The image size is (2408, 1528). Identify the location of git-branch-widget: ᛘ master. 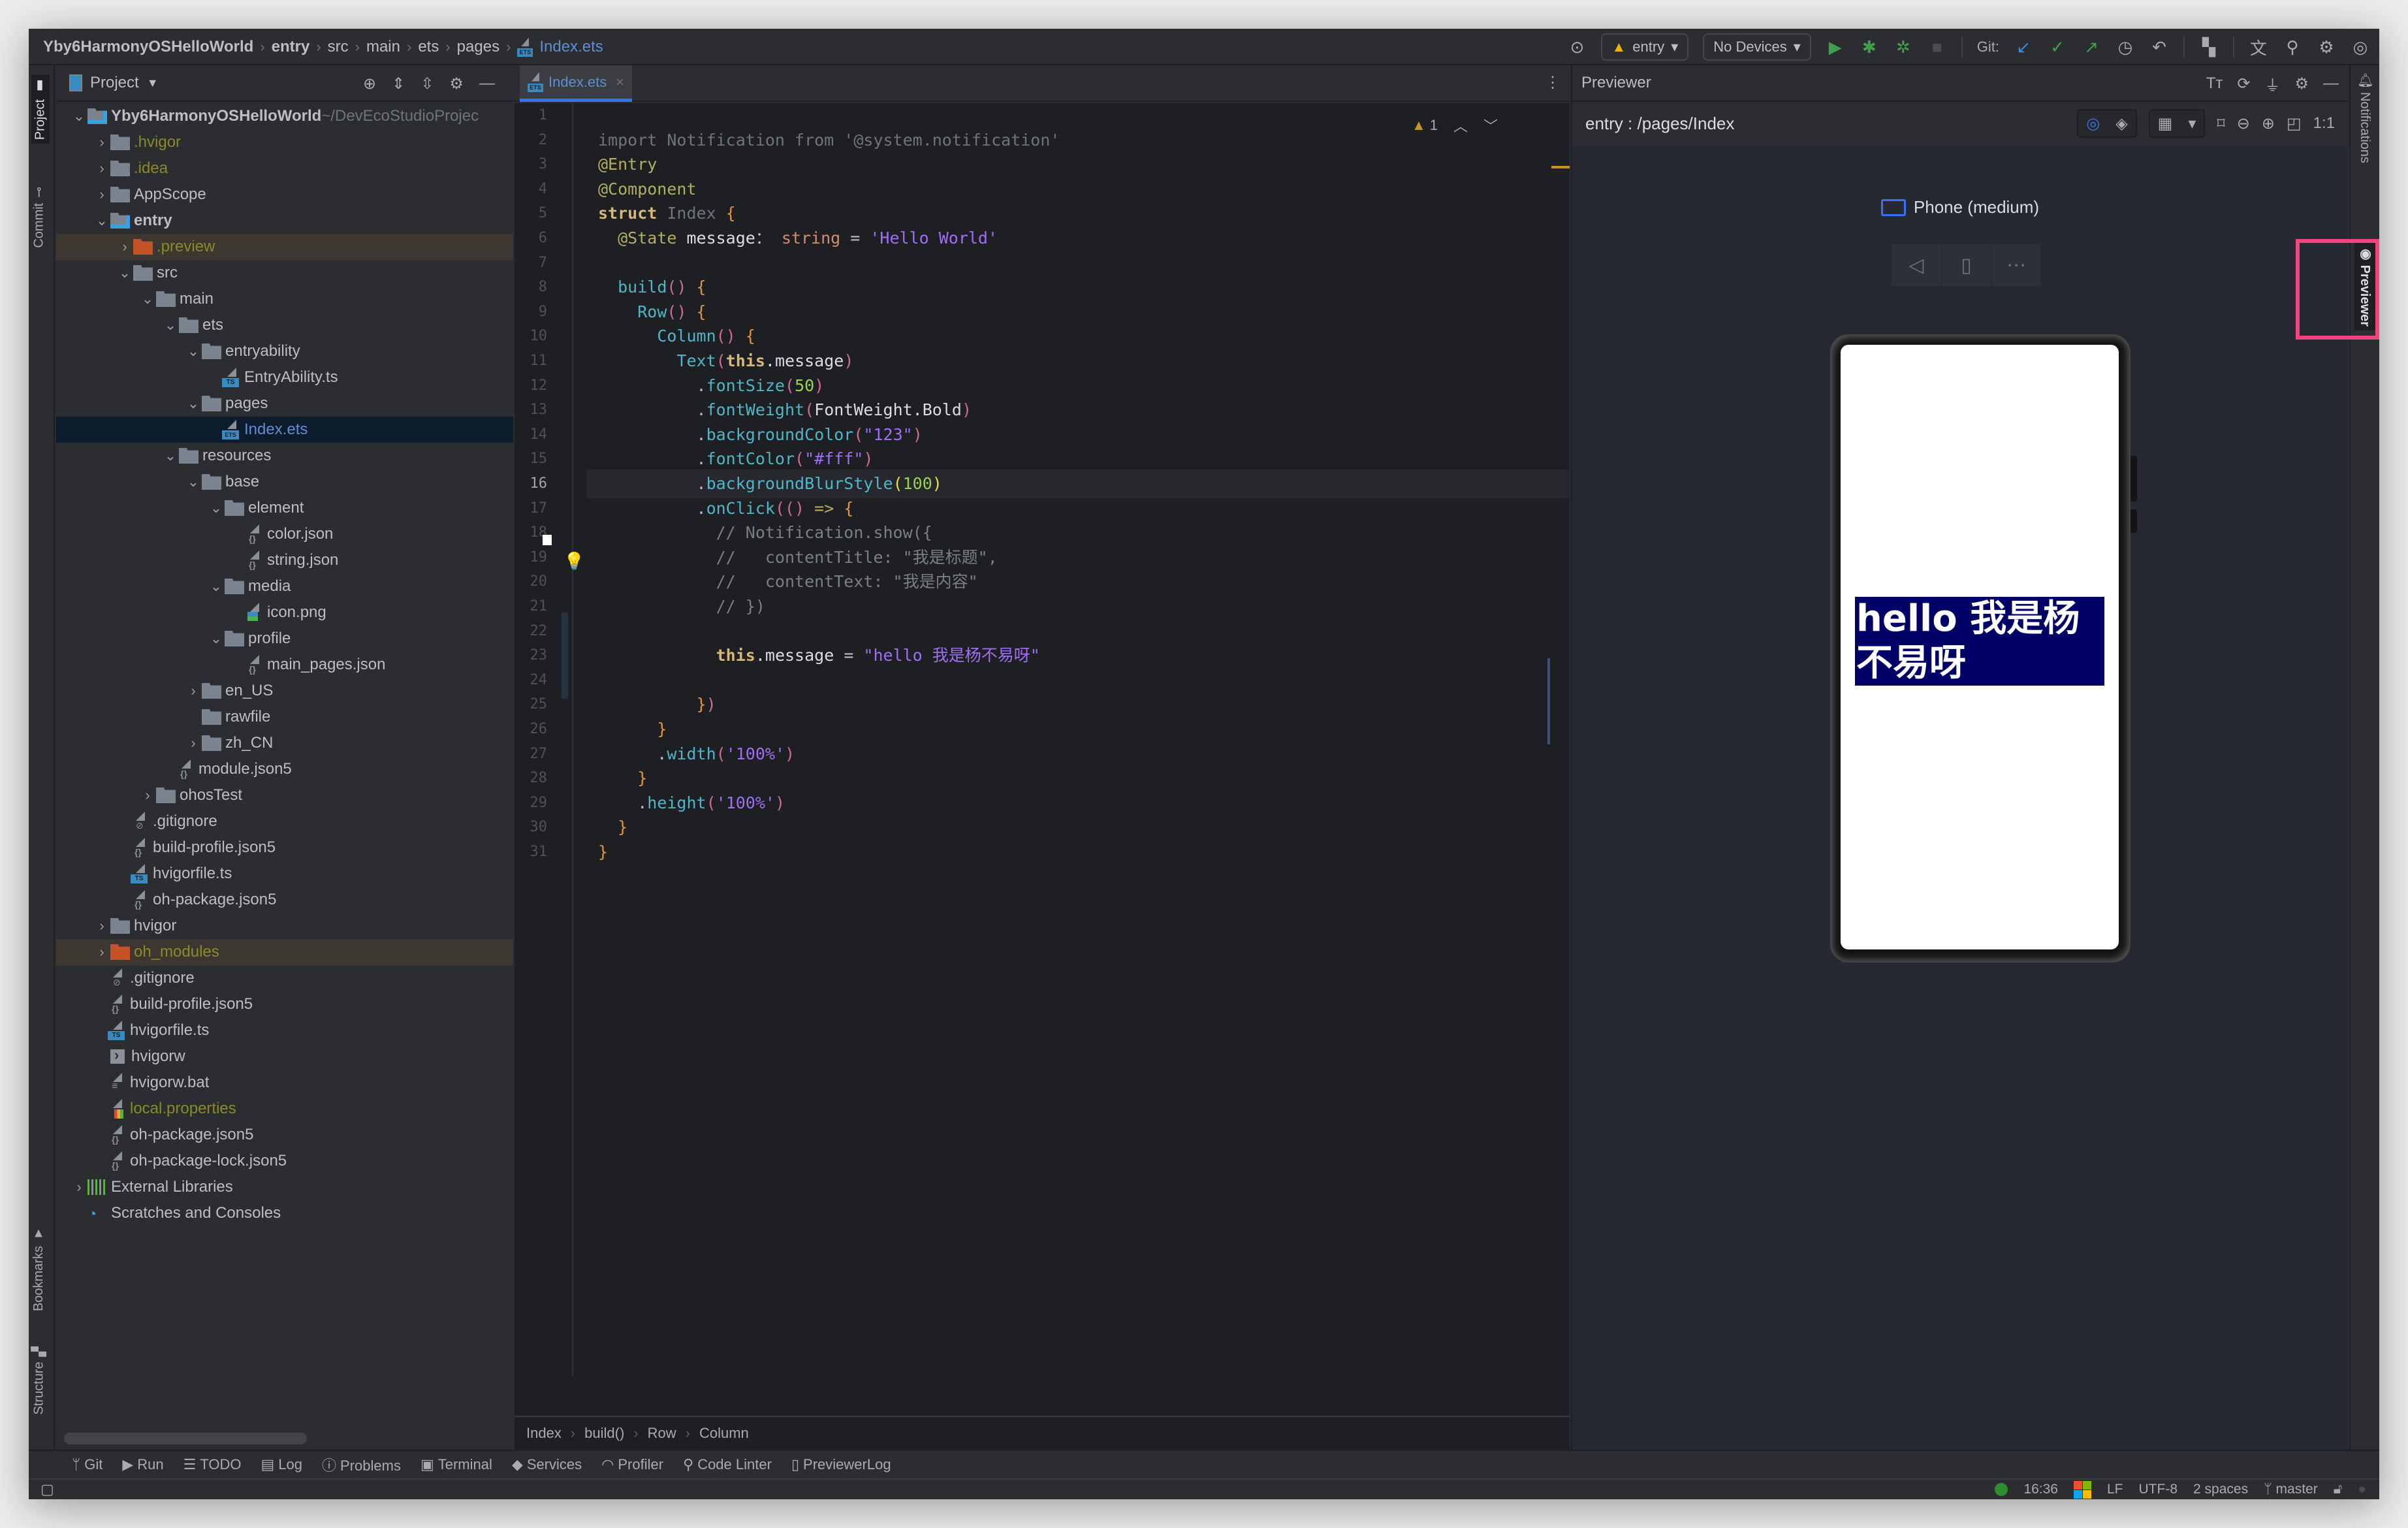
(2291, 1489).